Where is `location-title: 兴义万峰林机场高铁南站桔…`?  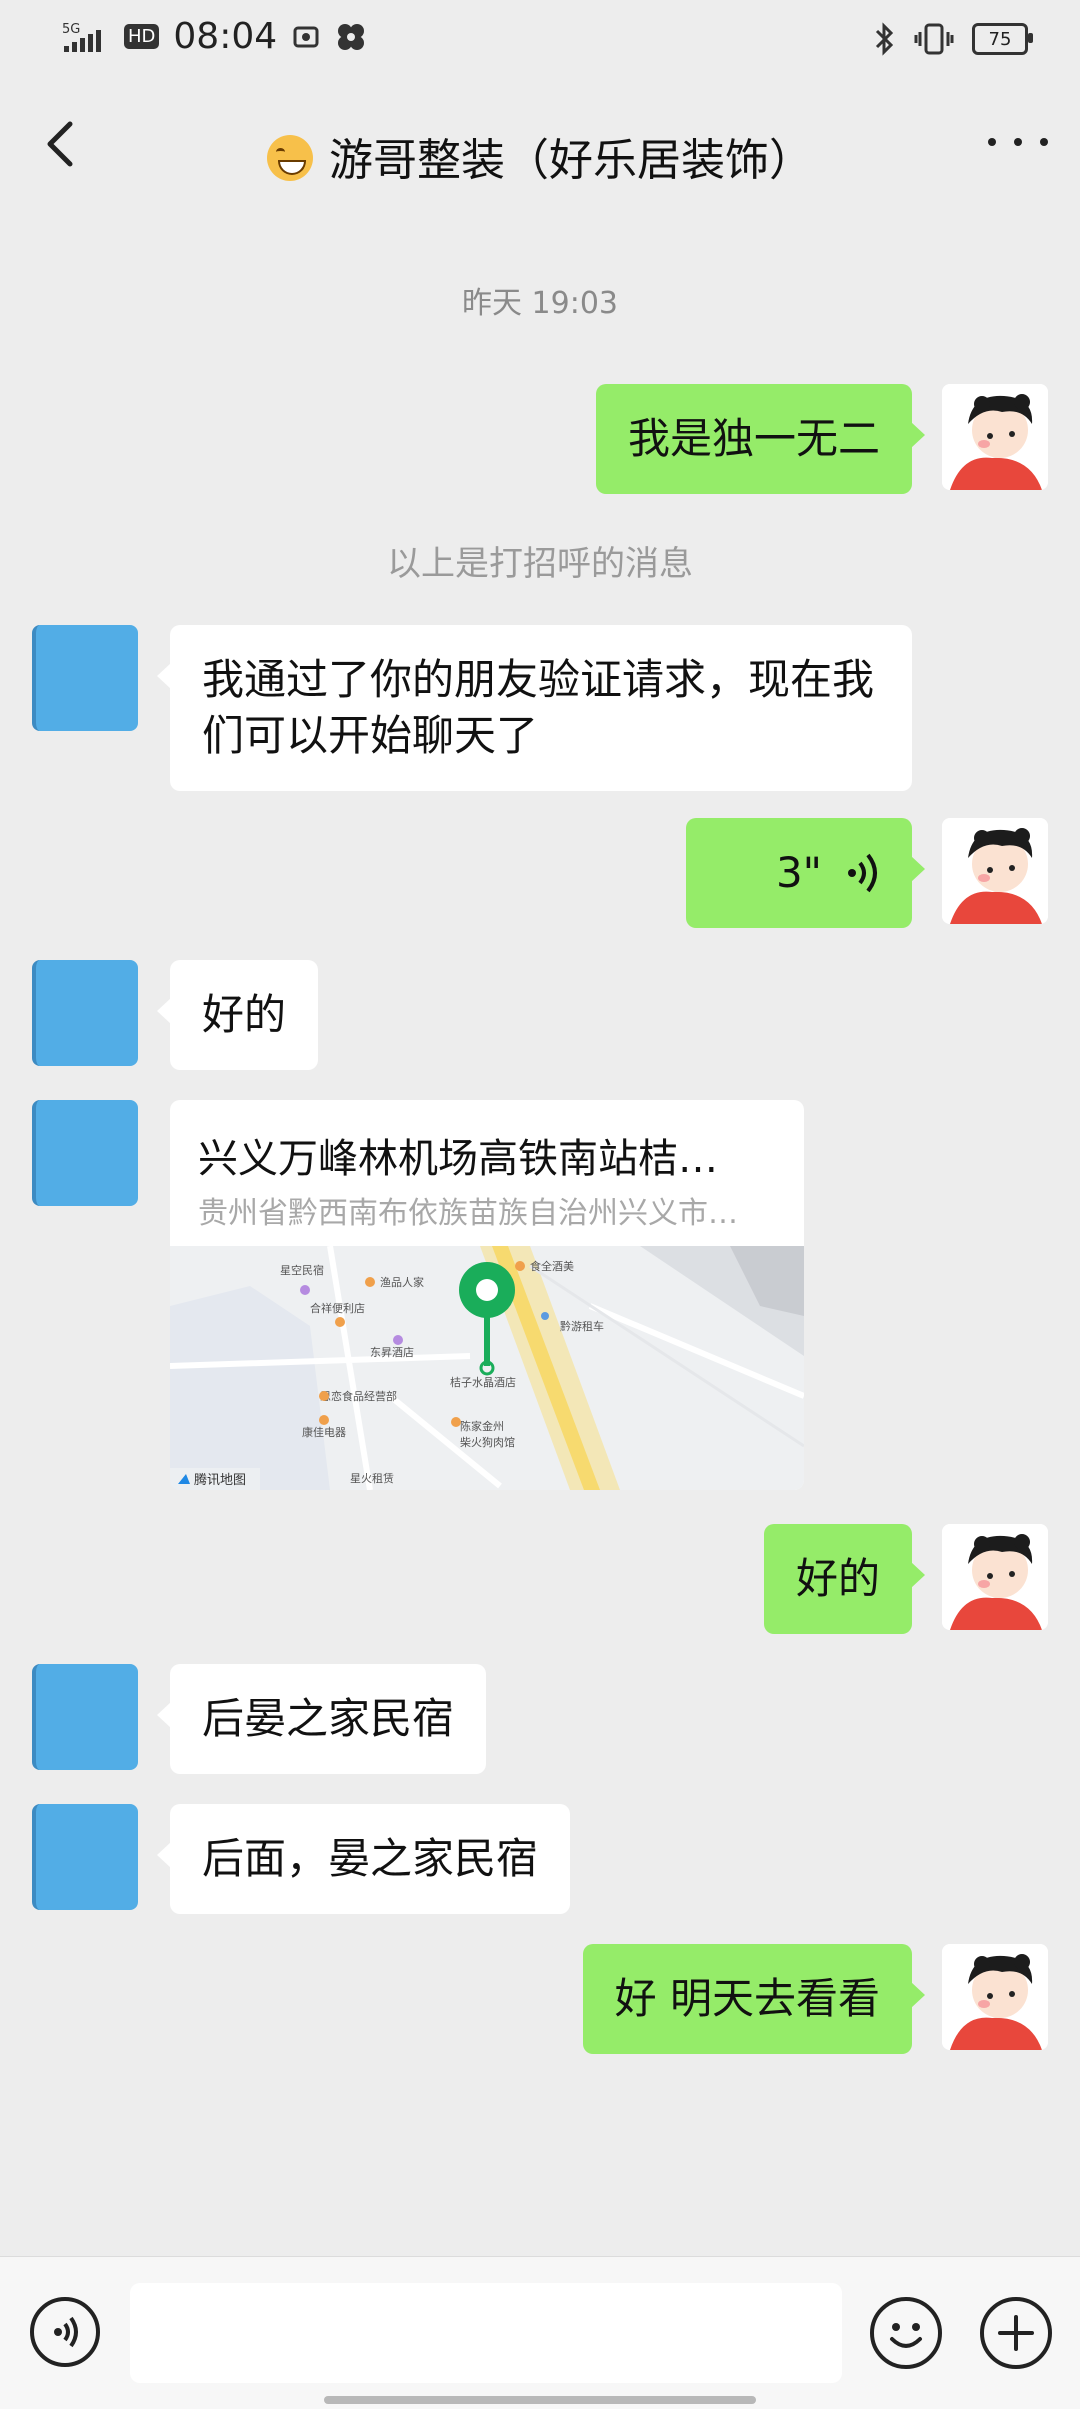 location-title: 兴义万峰林机场高铁南站桔… is located at coordinates (458, 1159).